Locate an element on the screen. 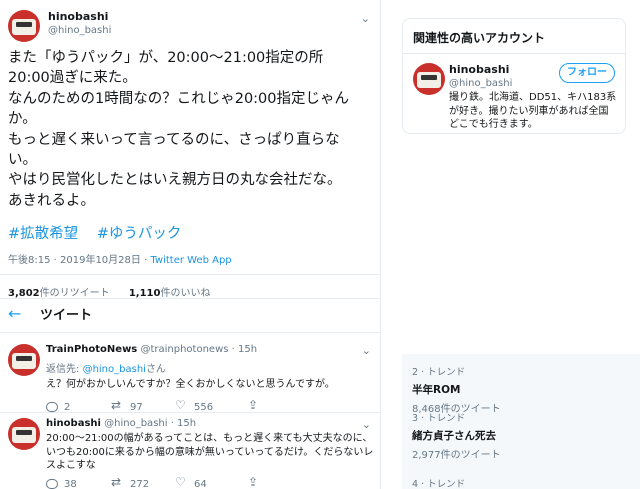 The width and height of the screenshot is (640, 489). author-handle: @hino_bashi is located at coordinates (79, 30).